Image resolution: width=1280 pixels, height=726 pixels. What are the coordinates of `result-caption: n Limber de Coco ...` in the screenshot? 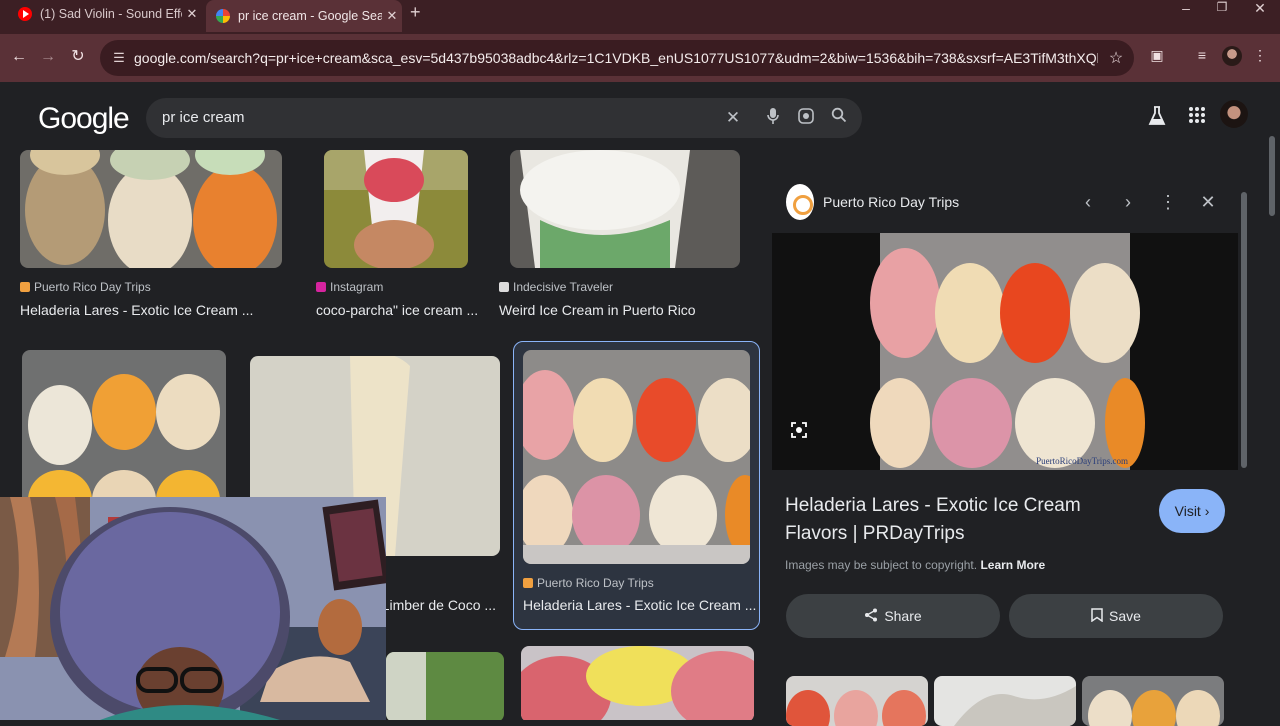 It's located at (433, 605).